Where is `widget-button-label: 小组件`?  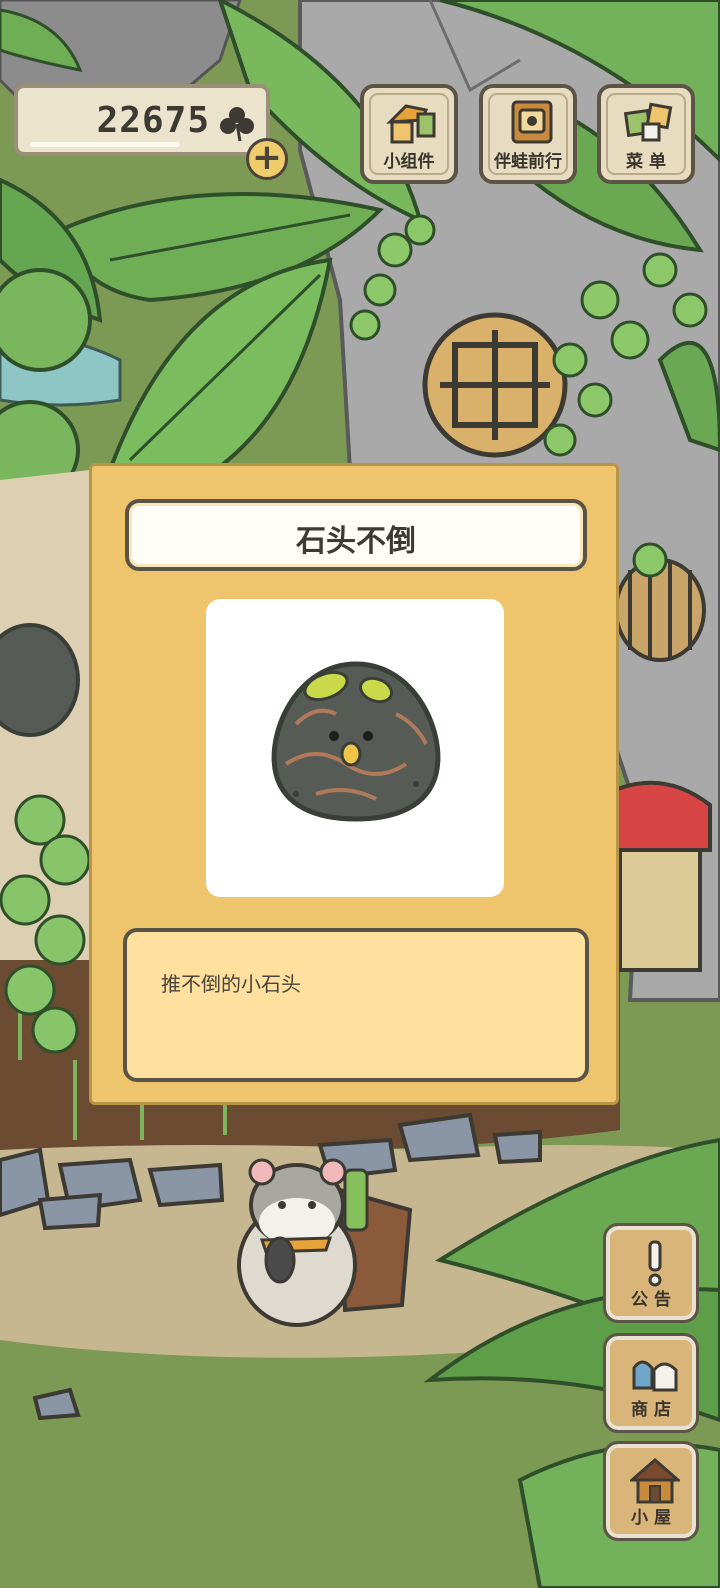
widget-button-label: 小组件 is located at coordinates (409, 162).